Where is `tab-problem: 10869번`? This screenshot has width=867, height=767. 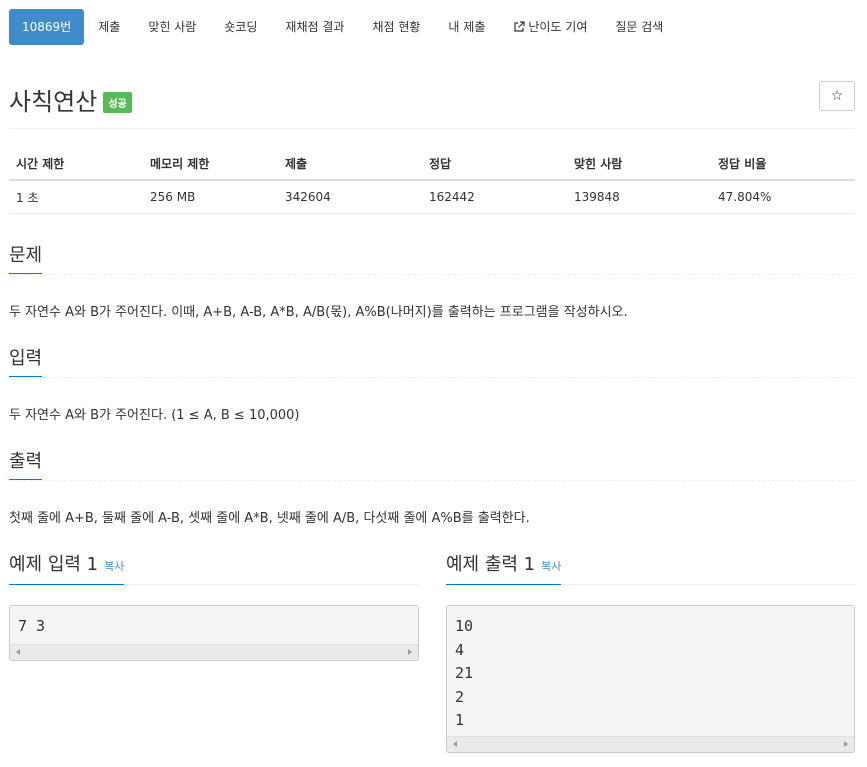 tab-problem: 10869번 is located at coordinates (47, 27).